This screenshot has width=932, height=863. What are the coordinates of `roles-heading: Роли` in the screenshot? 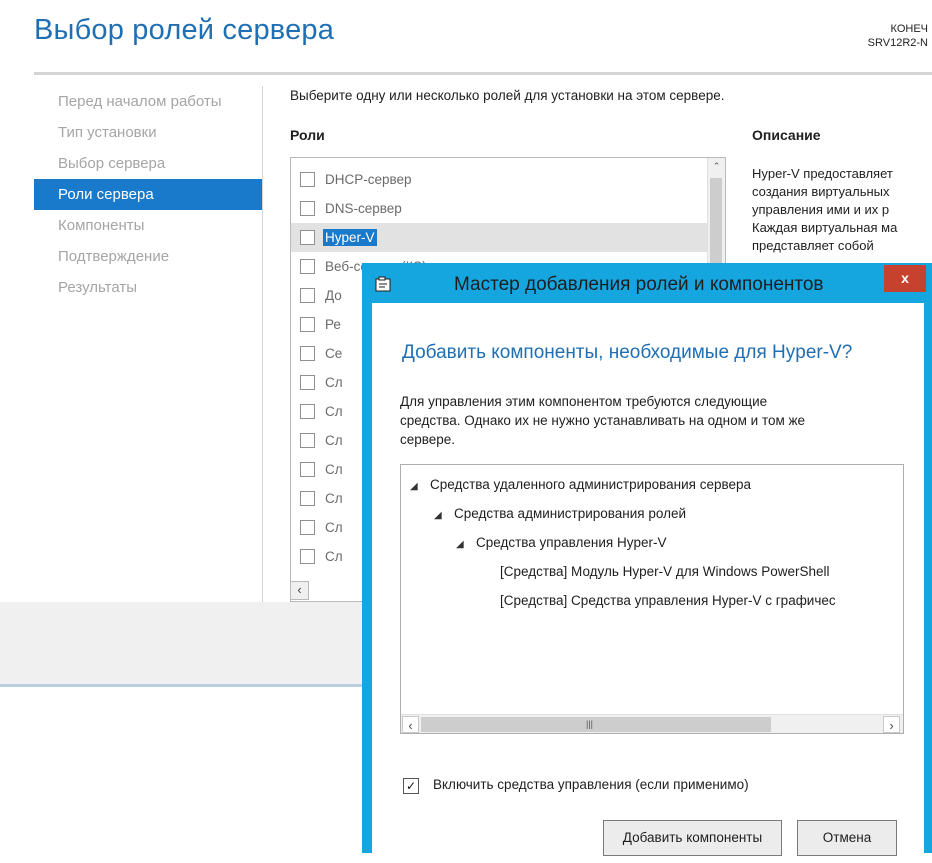 It's located at (307, 135).